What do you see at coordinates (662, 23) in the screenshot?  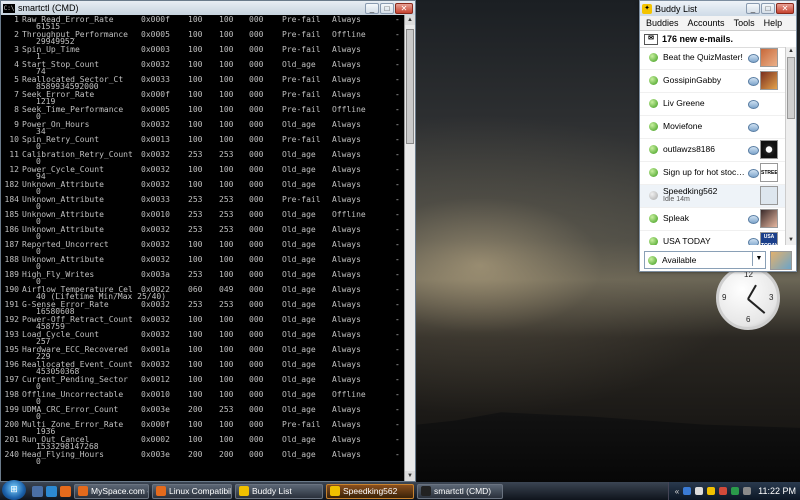 I see `menu-buddies: Buddies` at bounding box center [662, 23].